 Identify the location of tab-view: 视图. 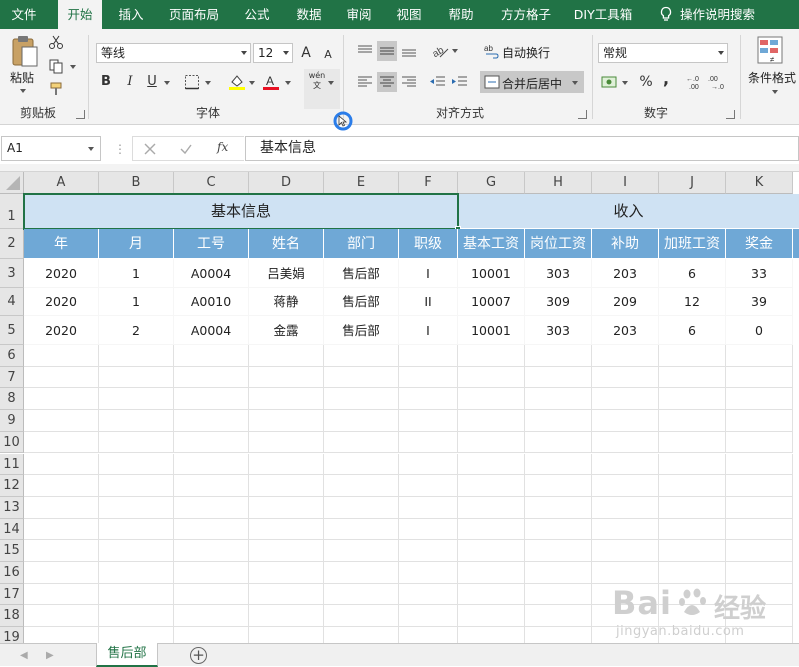
(409, 14).